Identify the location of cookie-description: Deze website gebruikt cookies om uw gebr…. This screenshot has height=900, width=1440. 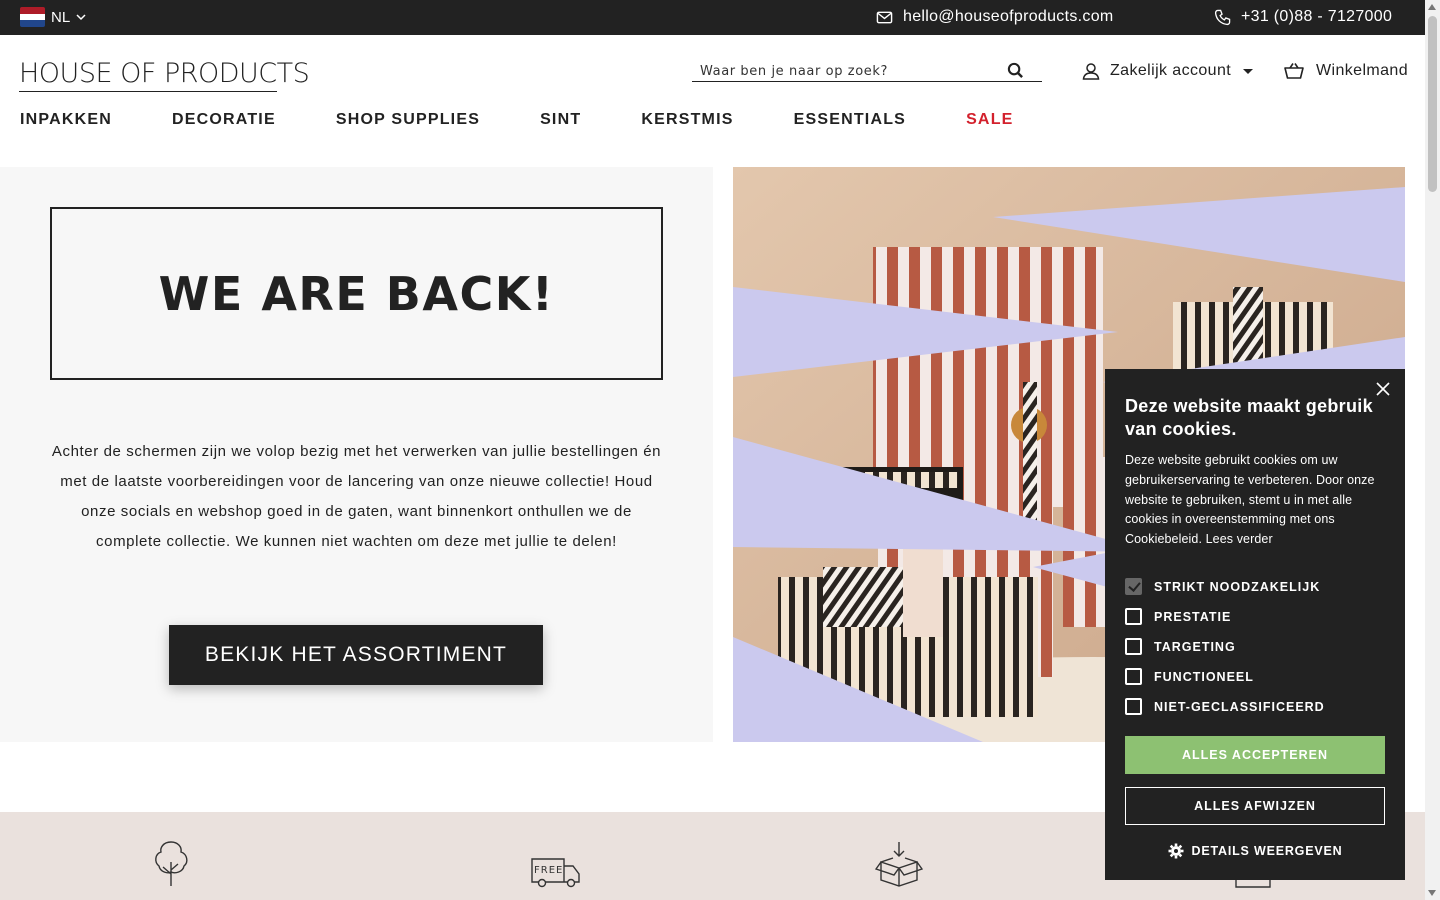
(1250, 500).